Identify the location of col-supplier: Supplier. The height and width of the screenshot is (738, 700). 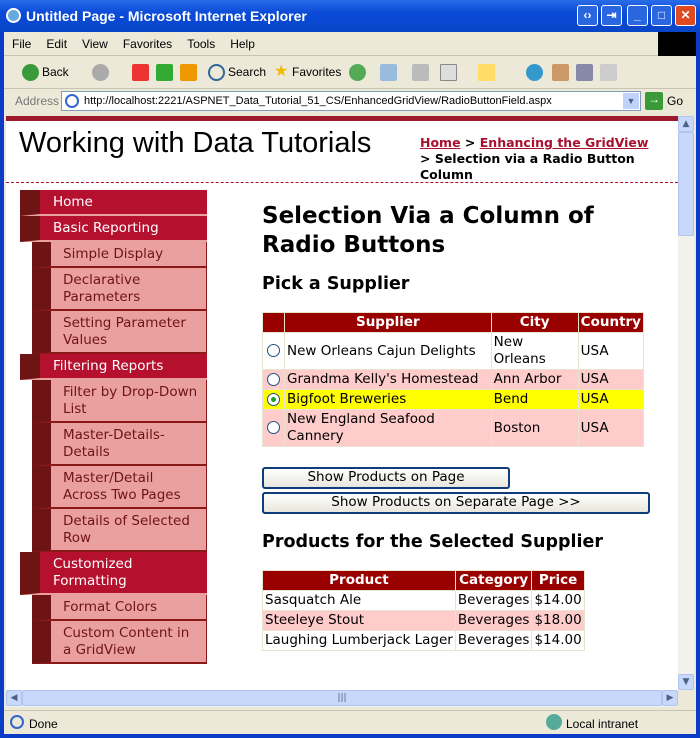
(388, 322).